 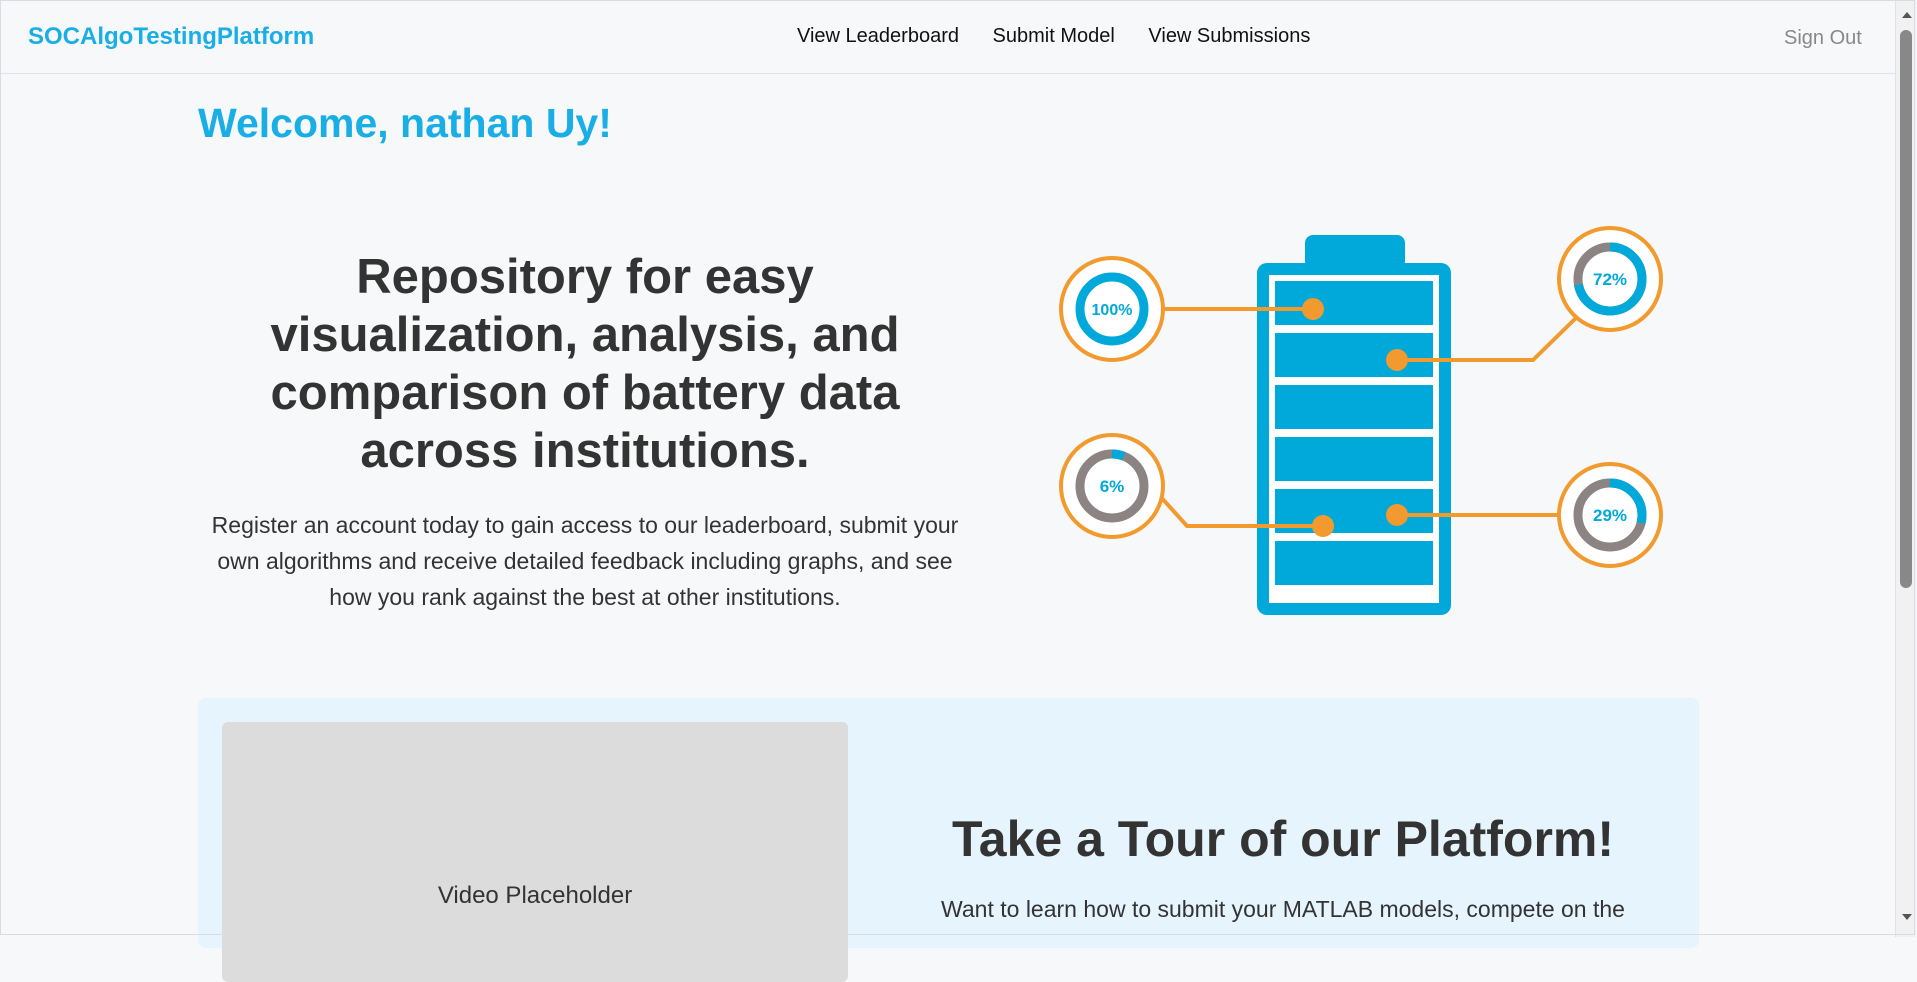 I want to click on scroll-up-arrow-icon, so click(x=1907, y=15).